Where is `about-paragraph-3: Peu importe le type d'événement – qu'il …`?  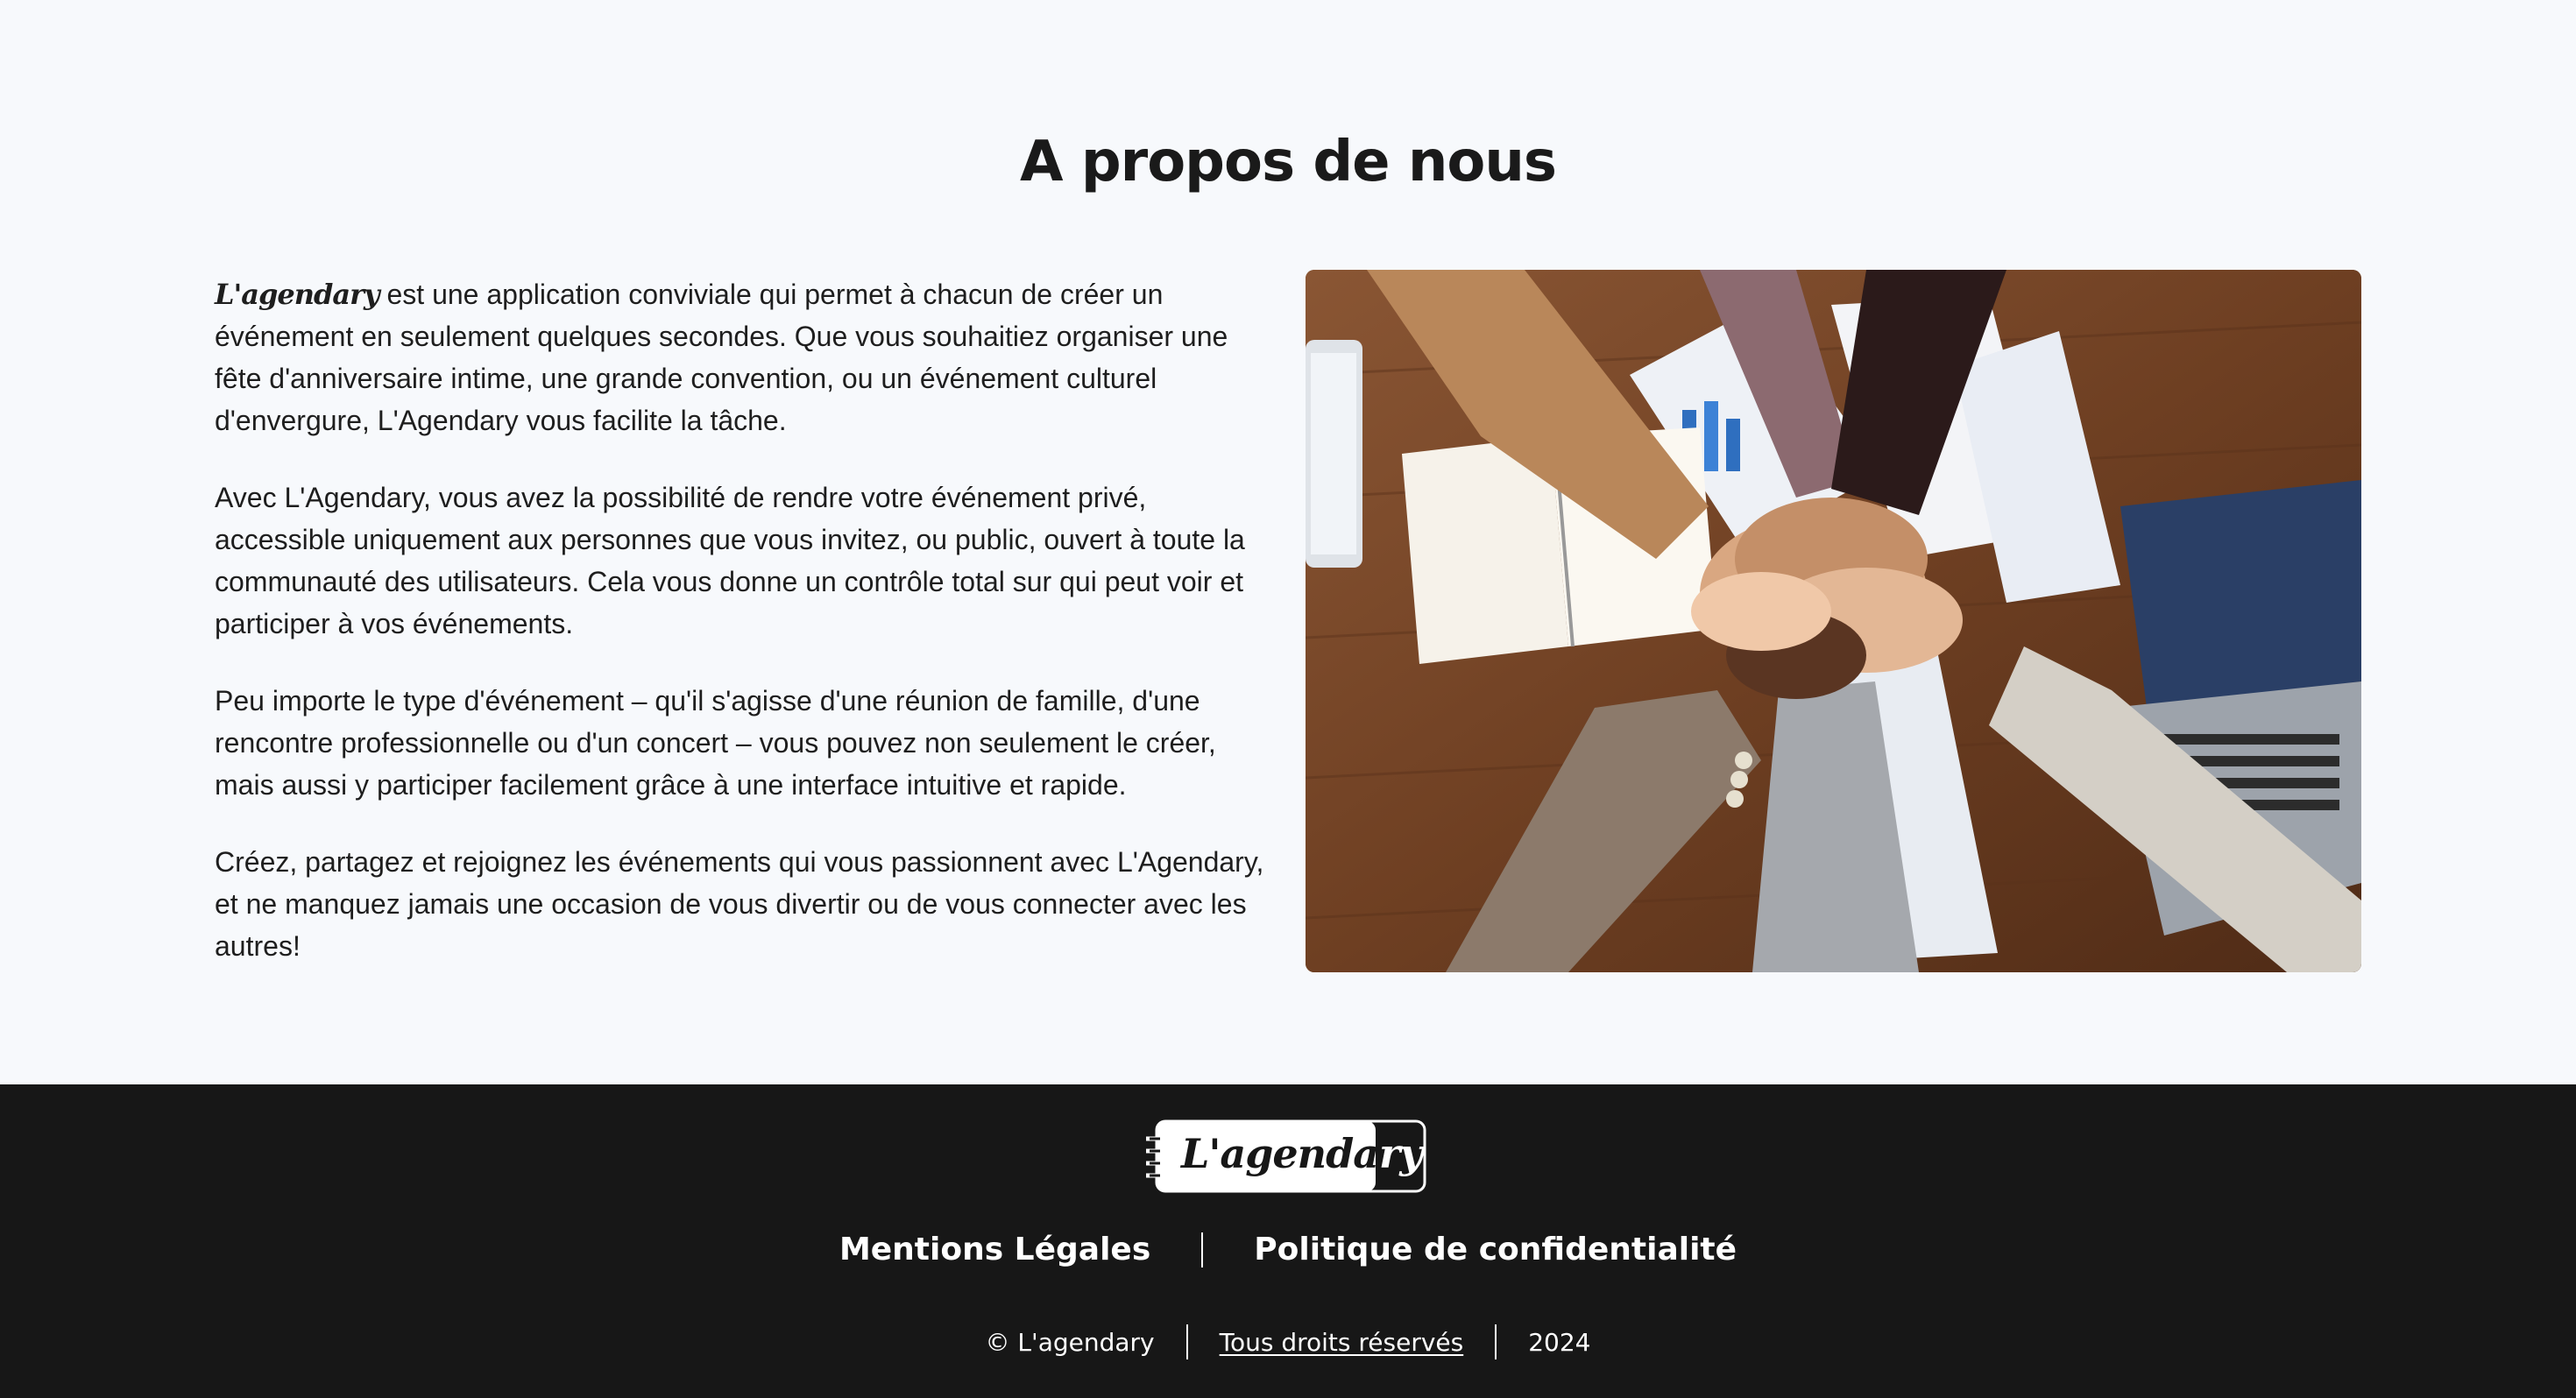 about-paragraph-3: Peu importe le type d'événement – qu'il … is located at coordinates (715, 743).